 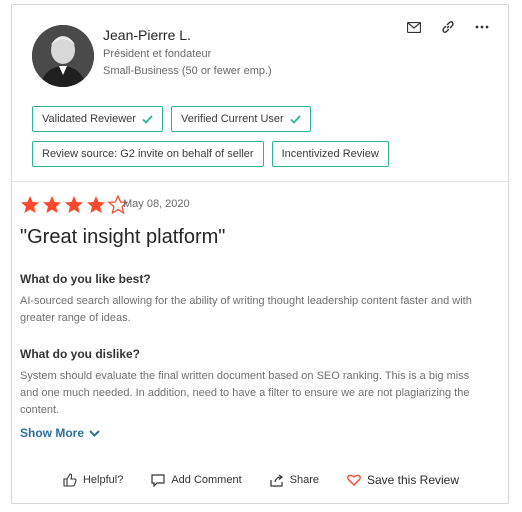 I want to click on badge-label: Incentivized Review, so click(x=330, y=154).